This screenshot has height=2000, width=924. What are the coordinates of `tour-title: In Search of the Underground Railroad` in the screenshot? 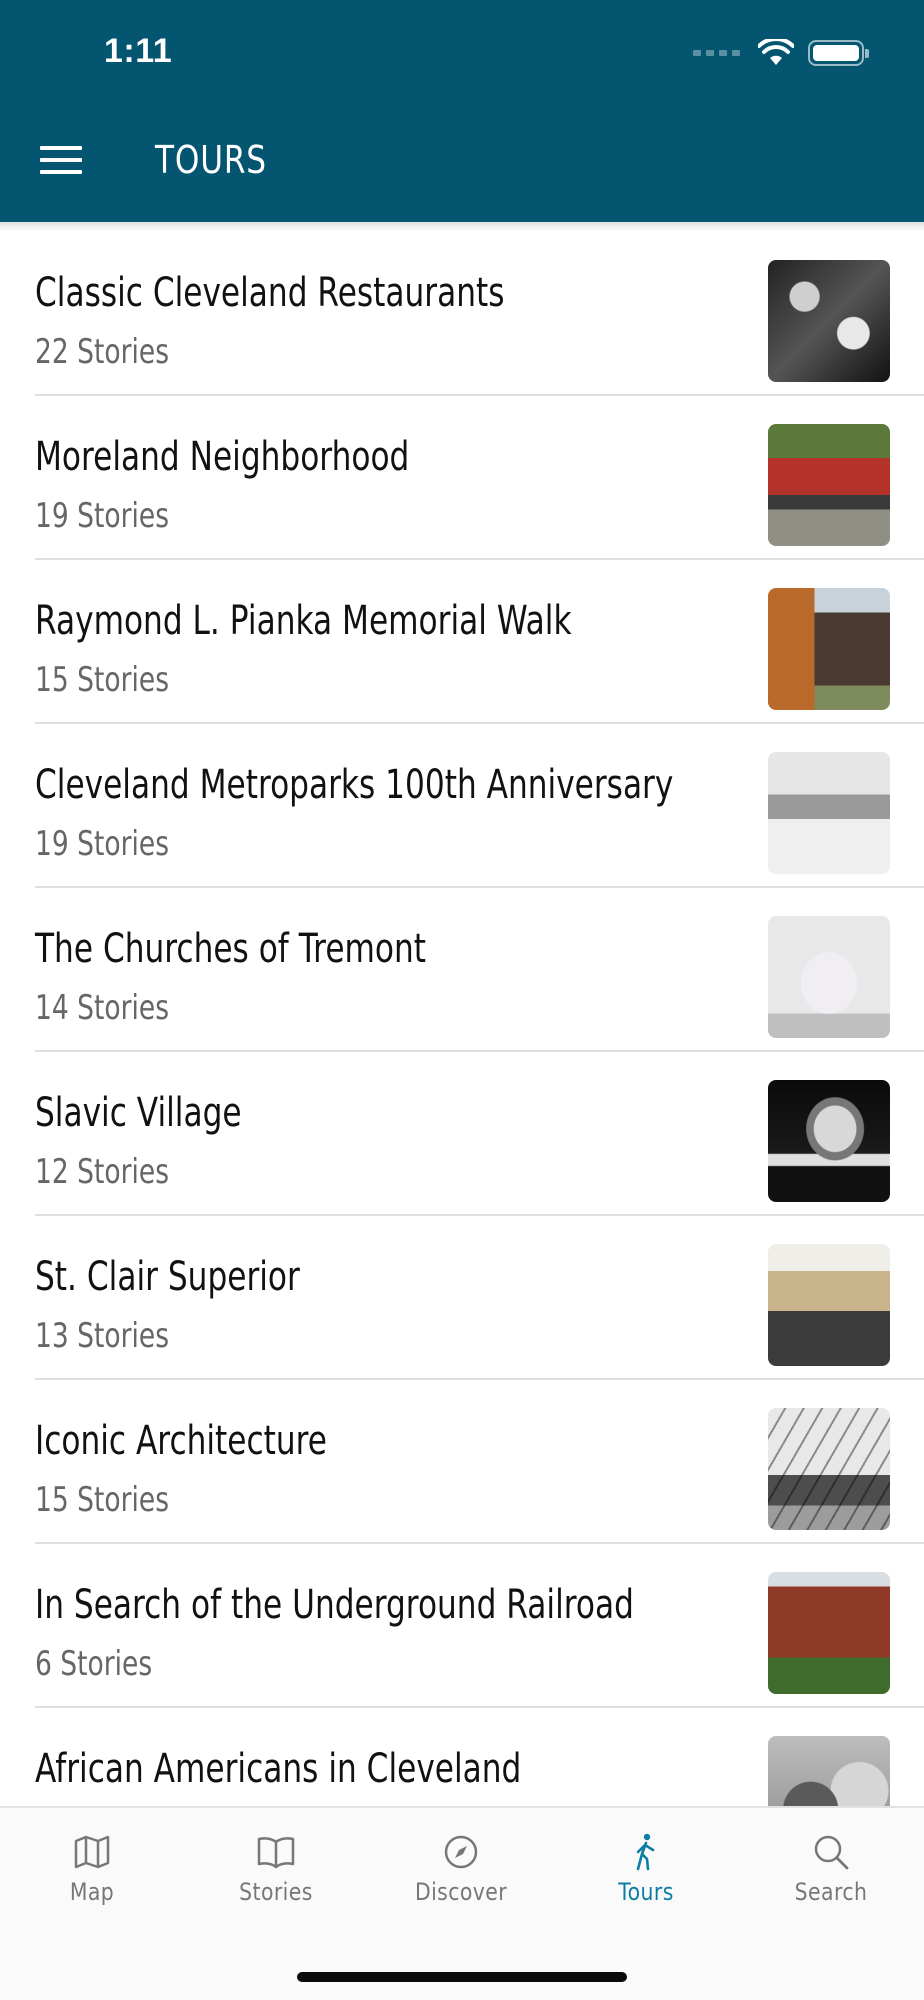 It's located at (334, 1605).